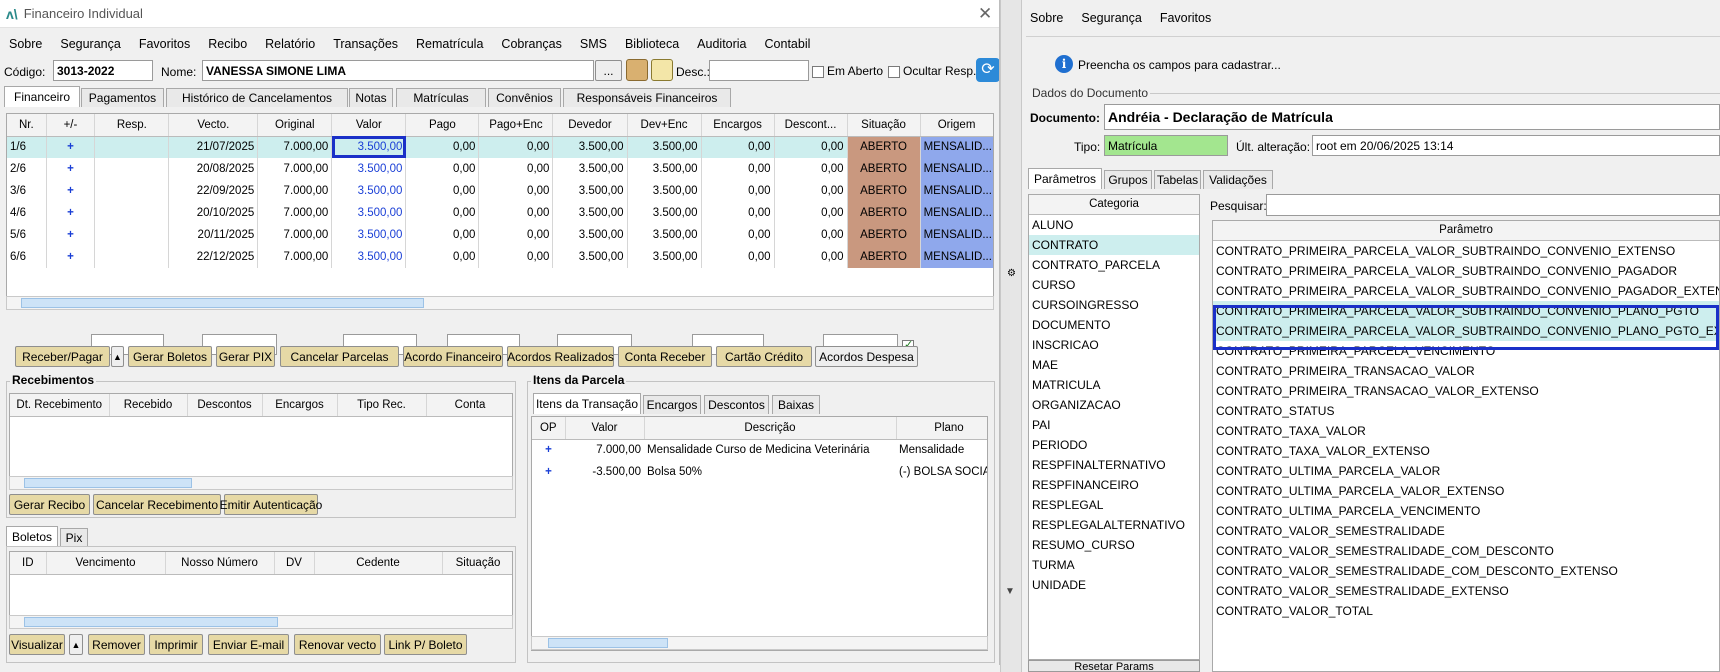  Describe the element at coordinates (1185, 18) in the screenshot. I see `menu-favoritos: Favoritos` at that location.